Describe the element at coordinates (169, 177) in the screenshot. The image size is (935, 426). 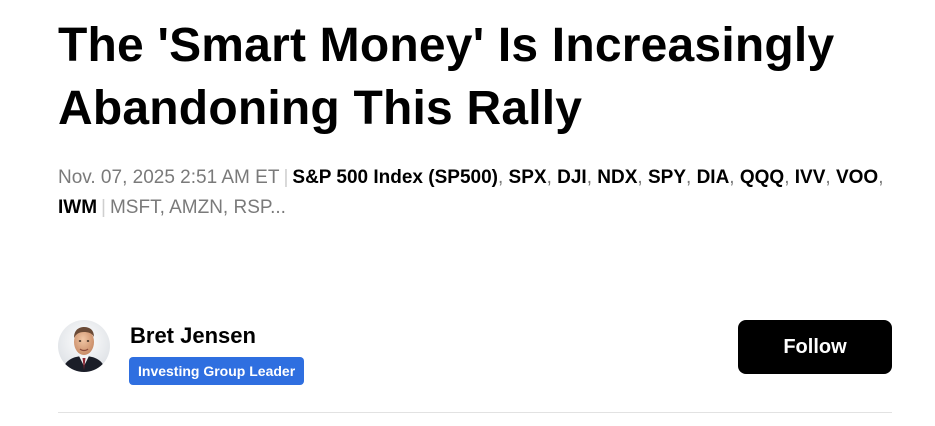
I see `publish-date: Nov. 07, 2025 2:51 AM ET` at that location.